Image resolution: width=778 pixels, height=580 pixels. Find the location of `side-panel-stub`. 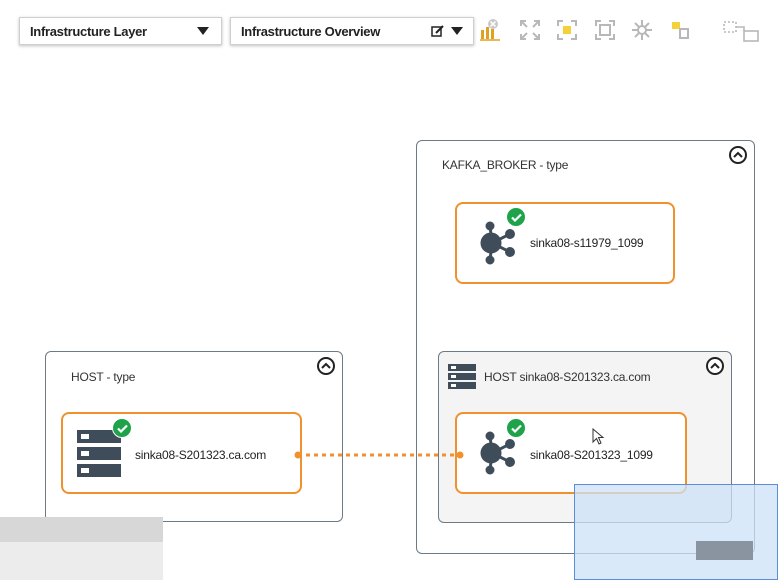

side-panel-stub is located at coordinates (81, 548).